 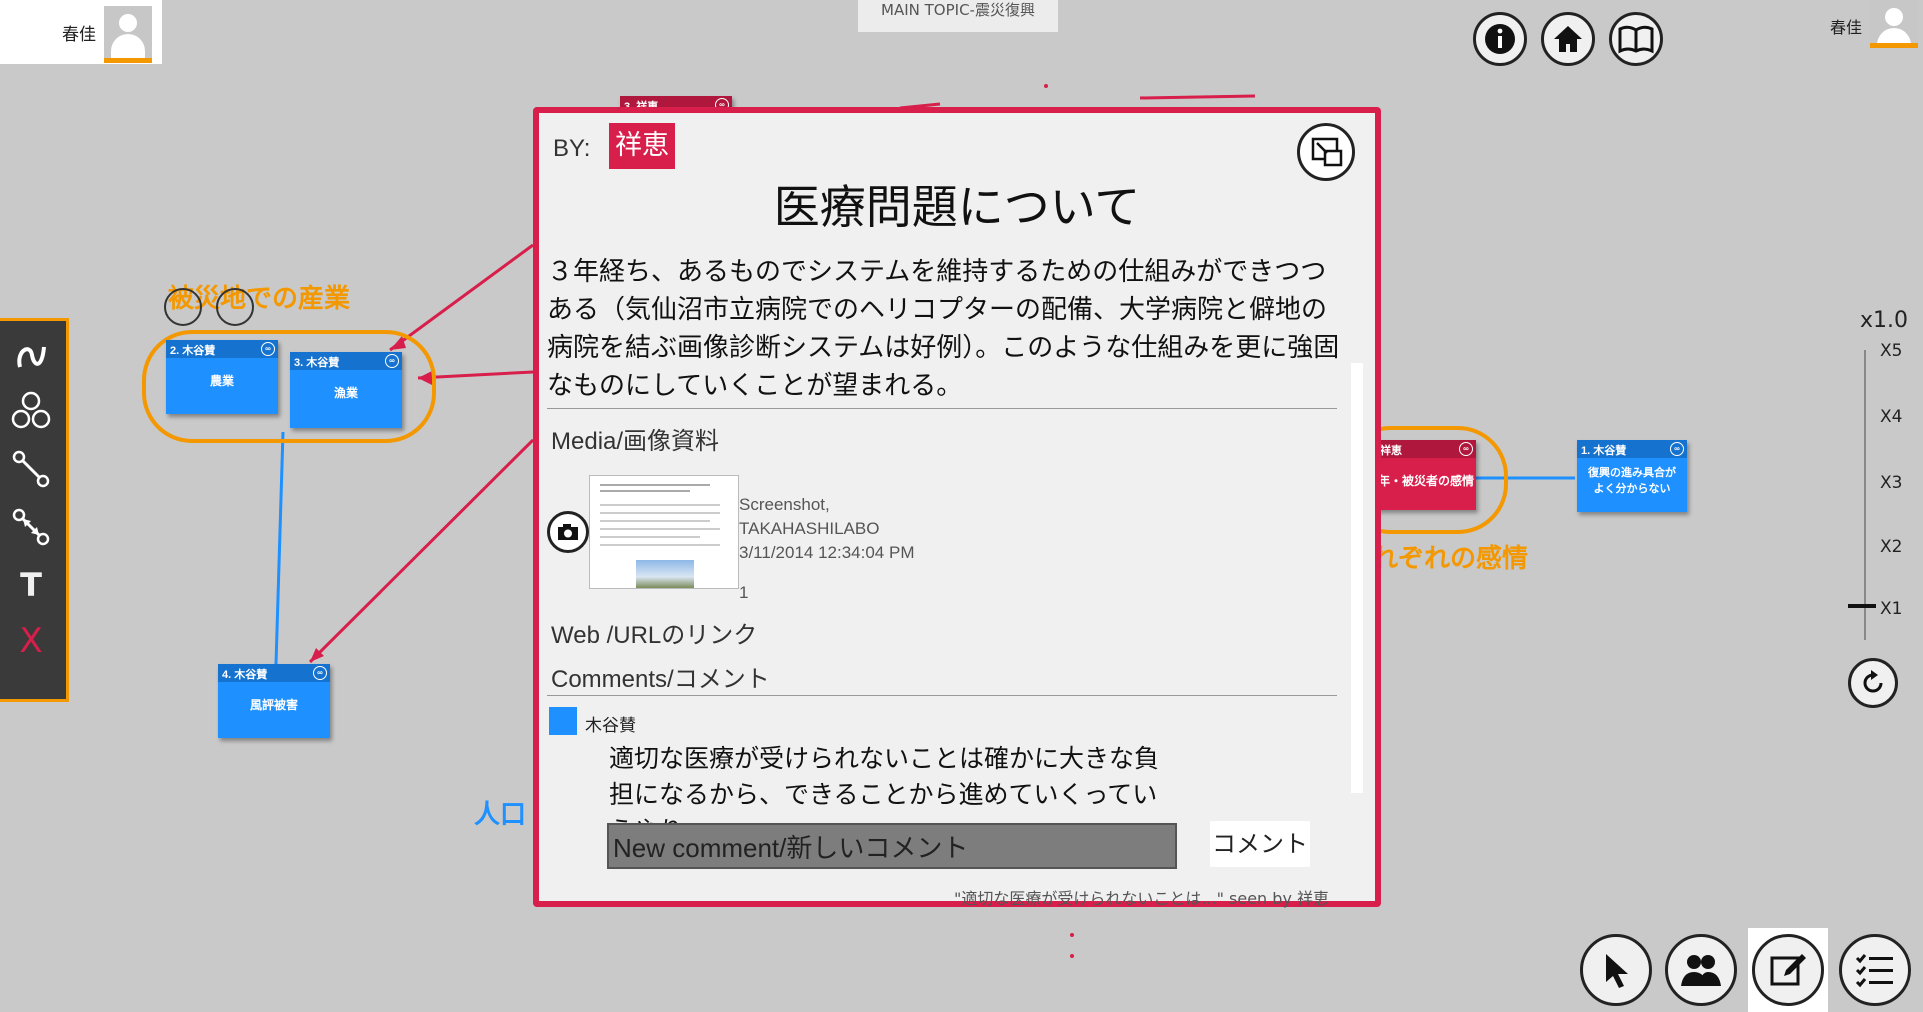 I want to click on edit-group-icon, so click(x=183, y=307).